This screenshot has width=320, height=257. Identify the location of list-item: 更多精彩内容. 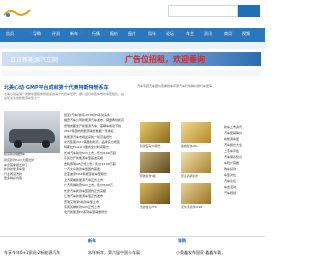
(32, 178).